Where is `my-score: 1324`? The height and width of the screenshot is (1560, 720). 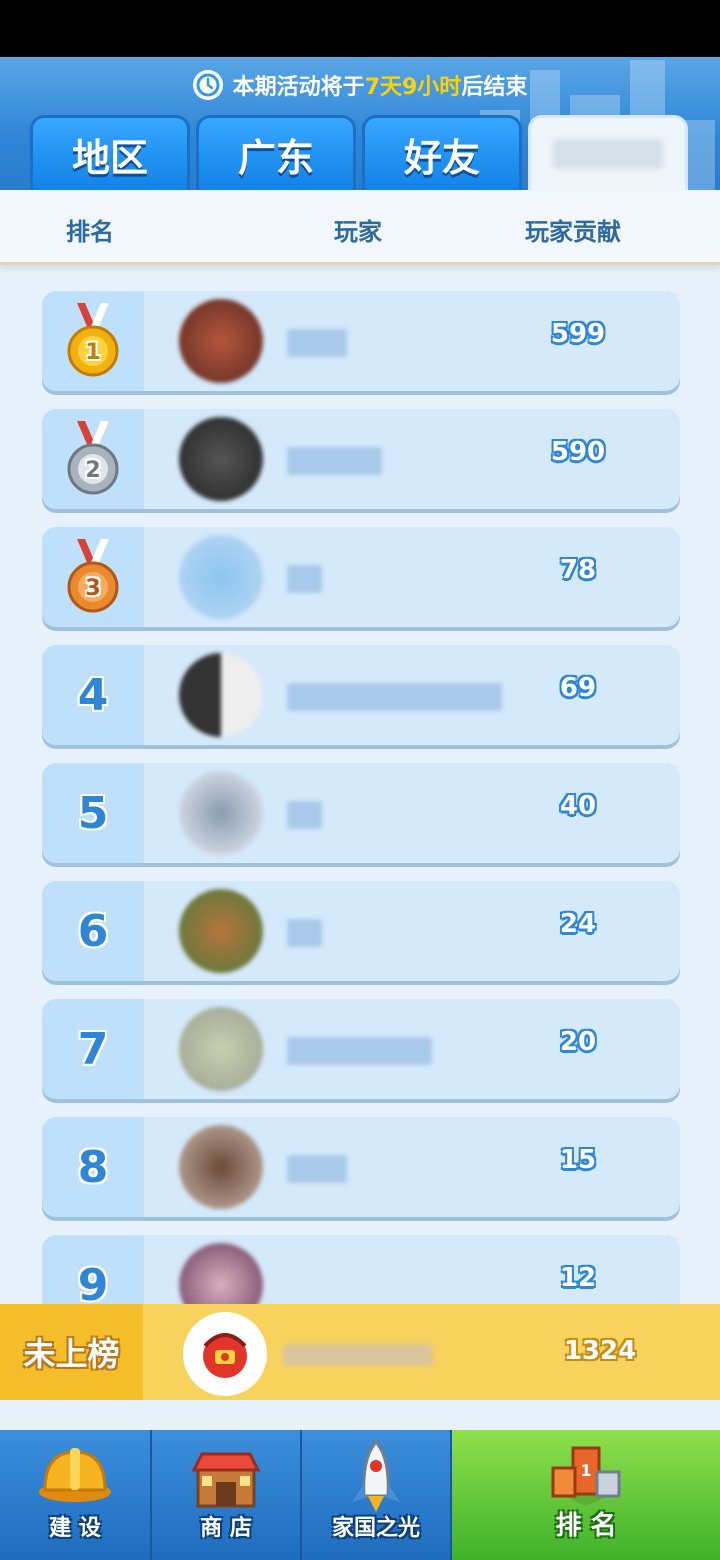
my-score: 1324 is located at coordinates (600, 1351).